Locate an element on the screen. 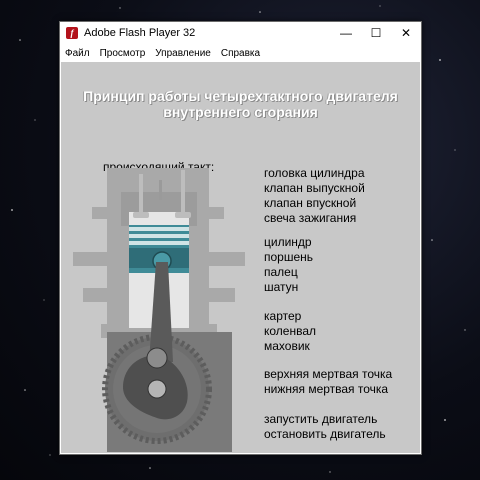  part-flywheel: маховик is located at coordinates (290, 346).